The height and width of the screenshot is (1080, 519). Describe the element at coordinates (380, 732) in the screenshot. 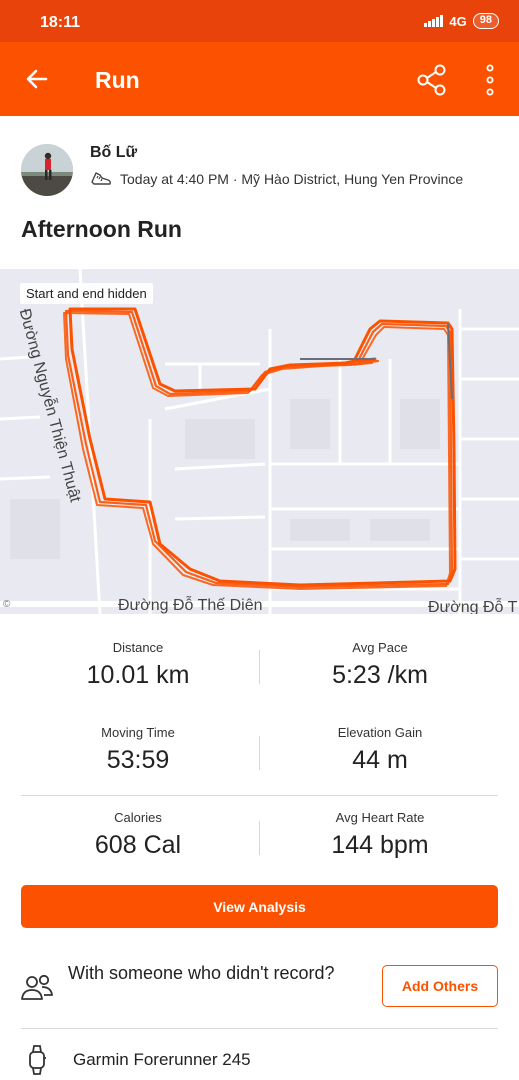

I see `stat-label: Elevation Gain` at that location.